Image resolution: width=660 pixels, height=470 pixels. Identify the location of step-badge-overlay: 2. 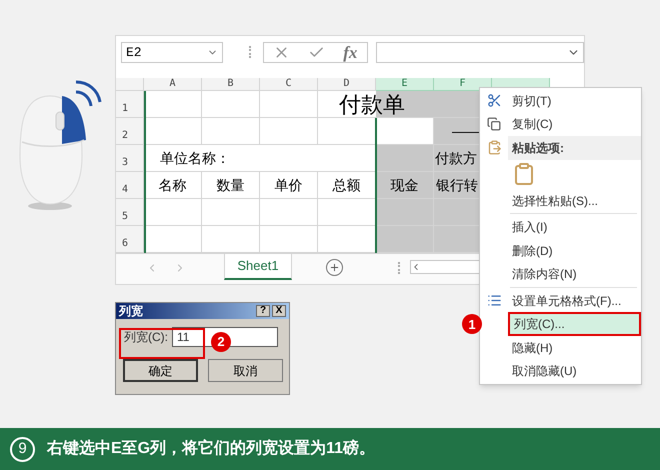
(221, 342).